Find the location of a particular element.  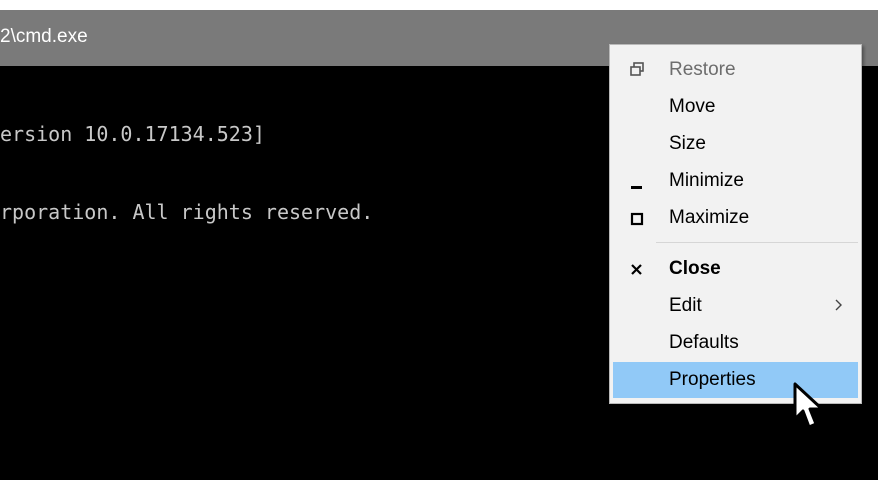

menu-item-move: Move is located at coordinates (735, 107).